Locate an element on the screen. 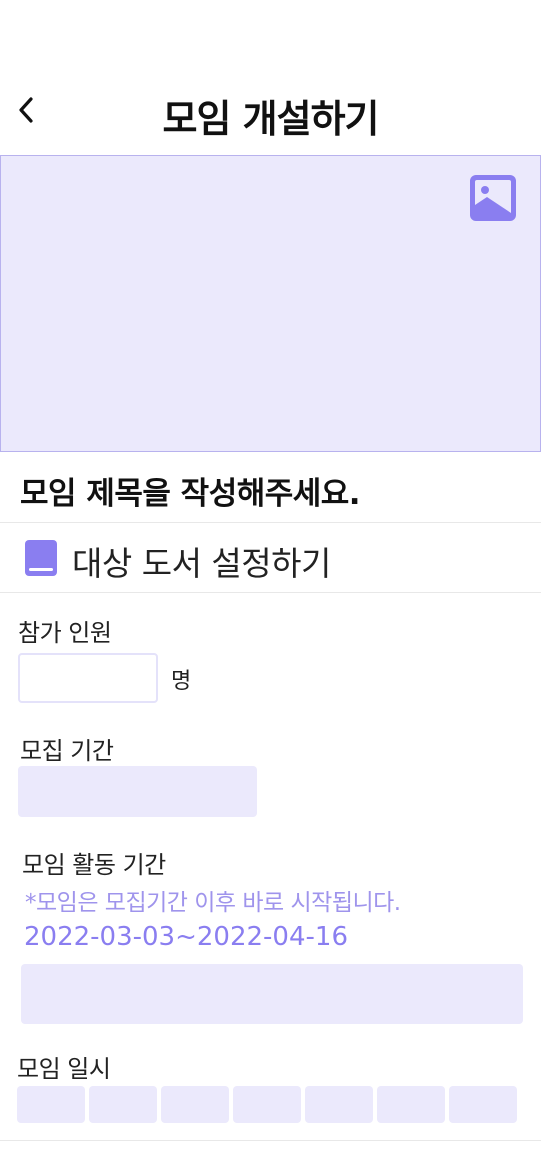 This screenshot has height=1170, width=541. activity-period-field is located at coordinates (272, 994).